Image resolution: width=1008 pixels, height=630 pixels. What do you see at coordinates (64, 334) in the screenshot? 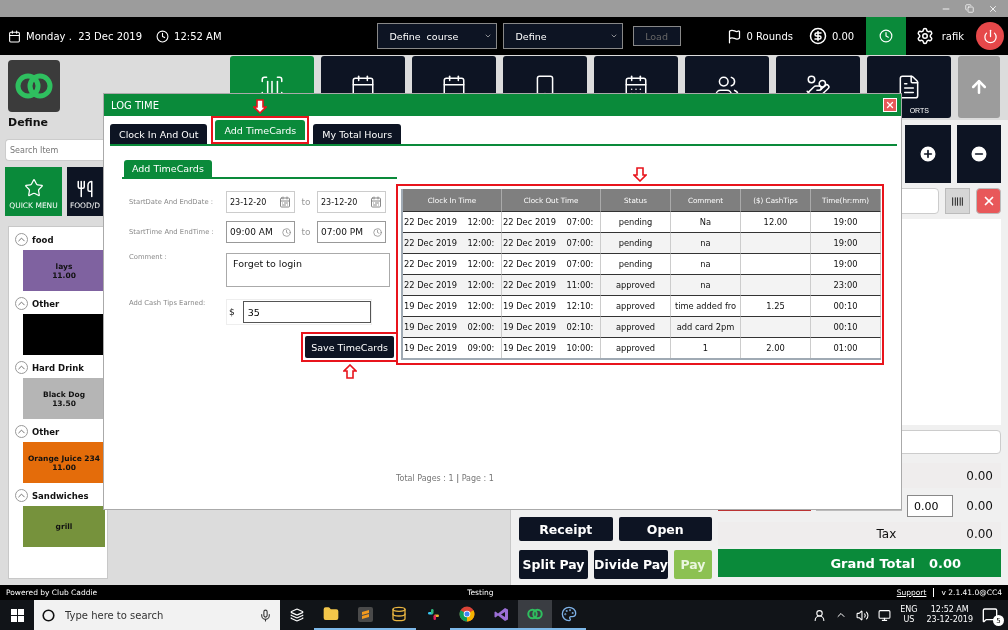
I see `item-tile` at bounding box center [64, 334].